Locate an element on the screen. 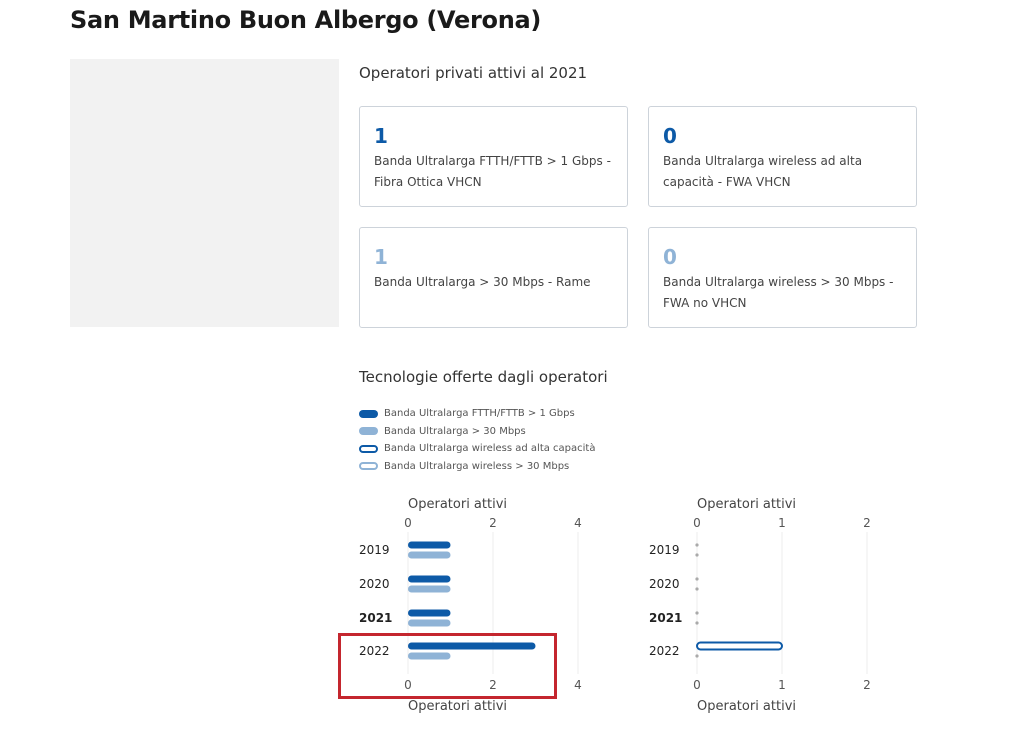 The width and height of the screenshot is (1024, 732). tick-label-bottom: 1 is located at coordinates (782, 685).